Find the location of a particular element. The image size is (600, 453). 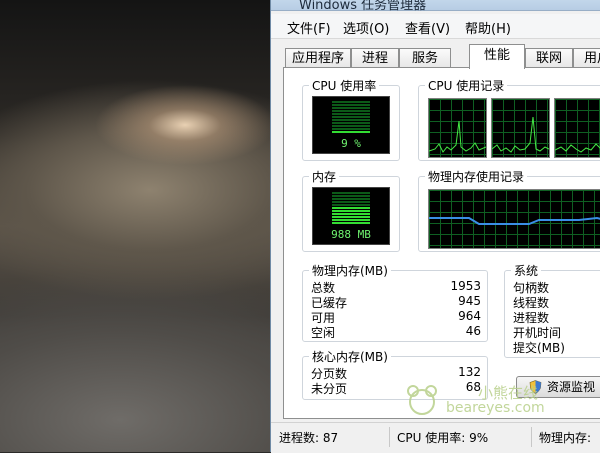

physical-memory-row-total: 总数 1953 is located at coordinates (396, 287).